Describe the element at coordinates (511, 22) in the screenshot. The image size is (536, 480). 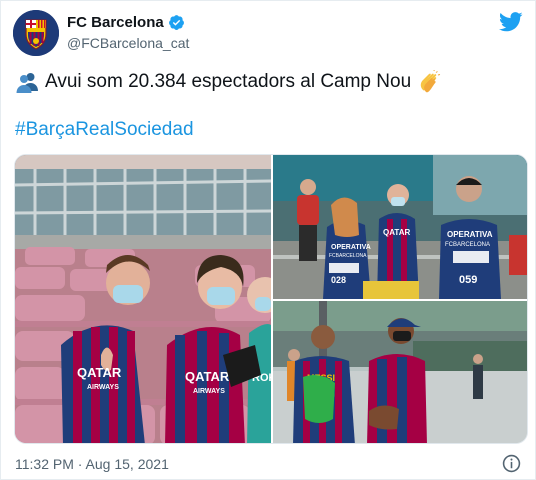
I see `twitter-bird-icon` at that location.